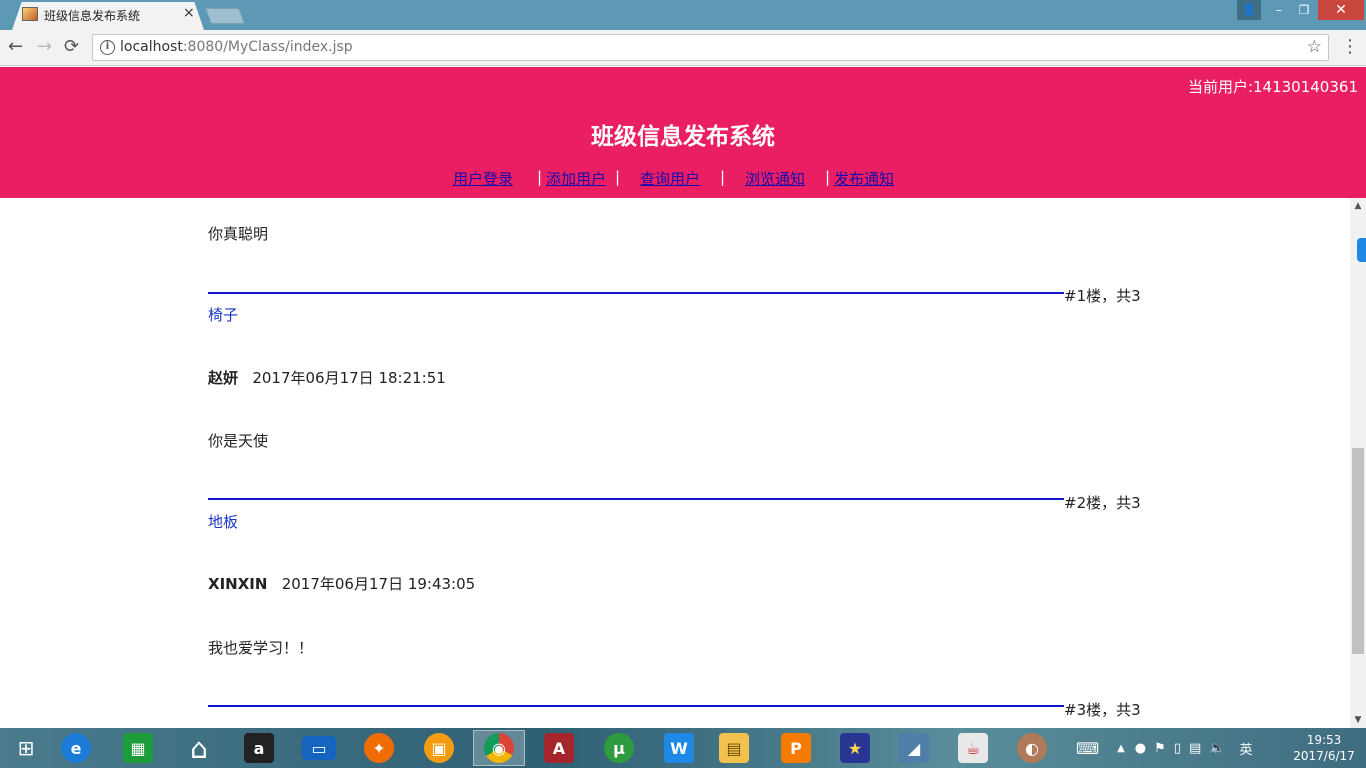 The height and width of the screenshot is (768, 1366). What do you see at coordinates (1102, 503) in the screenshot?
I see `floor-label: #2楼，共3` at bounding box center [1102, 503].